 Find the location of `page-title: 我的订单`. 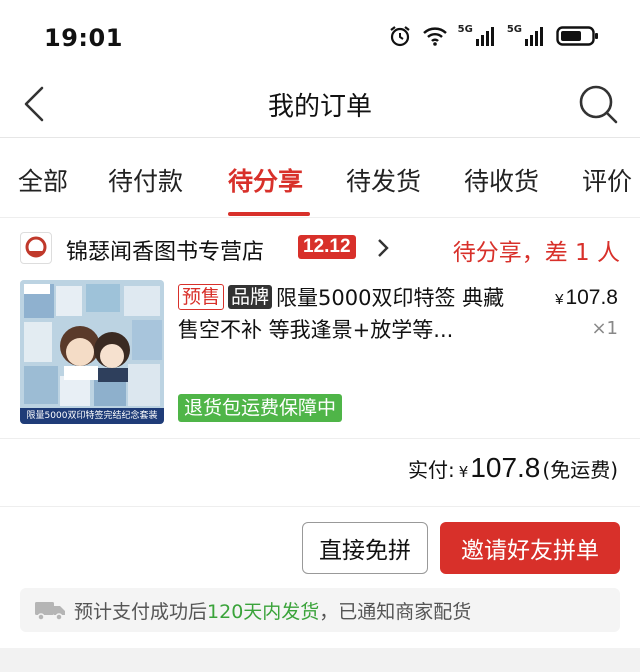

page-title: 我的订单 is located at coordinates (319, 107).